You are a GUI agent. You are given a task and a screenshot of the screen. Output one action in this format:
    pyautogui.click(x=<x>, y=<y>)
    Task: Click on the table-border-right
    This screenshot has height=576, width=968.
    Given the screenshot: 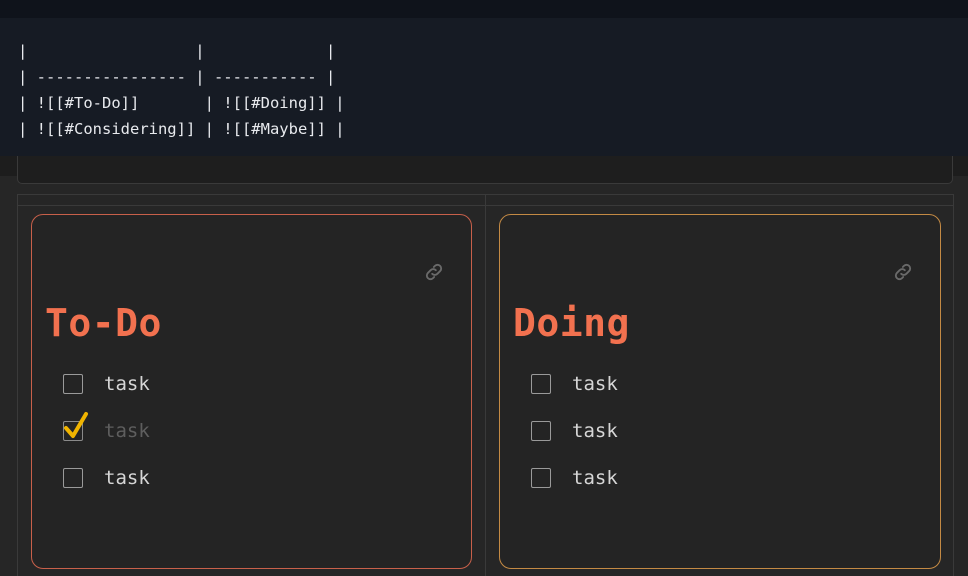 What is the action you would take?
    pyautogui.click(x=953, y=391)
    